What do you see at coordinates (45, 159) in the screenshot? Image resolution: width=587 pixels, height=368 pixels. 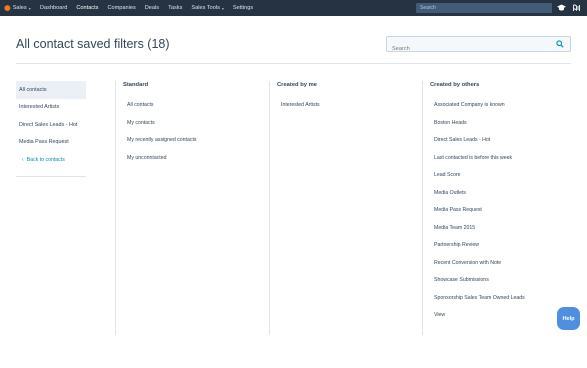 I see `back-to-contacts-label: Back to contacts` at bounding box center [45, 159].